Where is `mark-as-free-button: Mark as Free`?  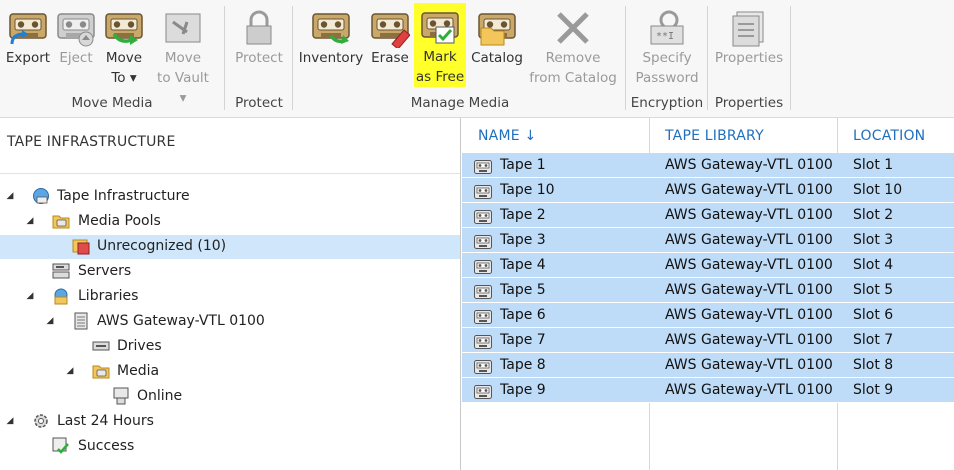 mark-as-free-button: Mark as Free is located at coordinates (440, 45).